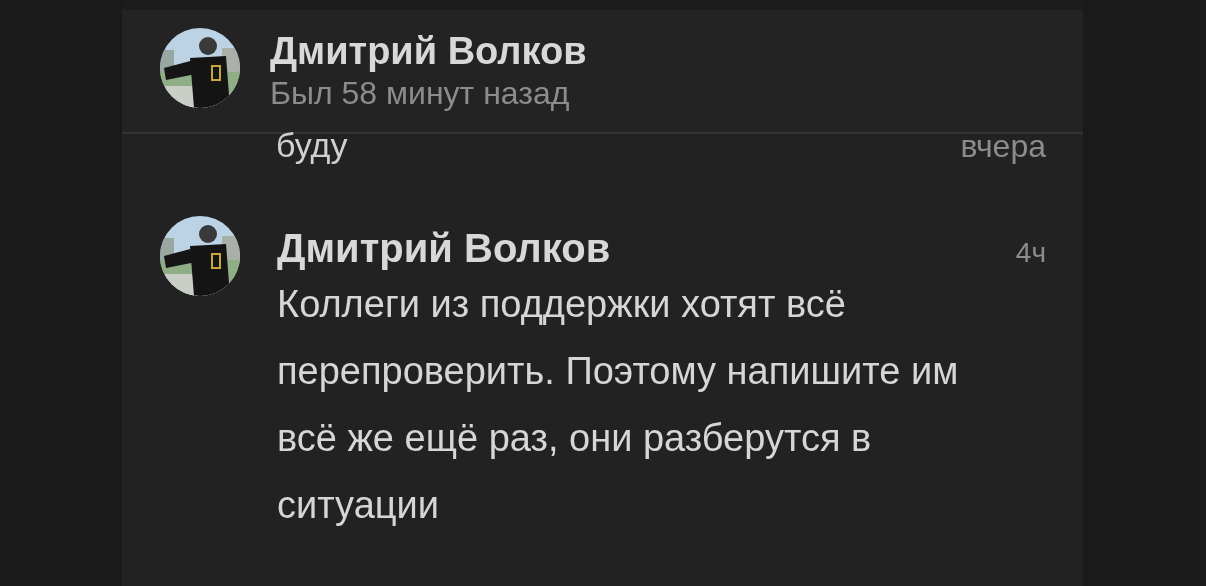 The image size is (1206, 586). Describe the element at coordinates (444, 248) in the screenshot. I see `author-name: Дмитрий Волков` at that location.